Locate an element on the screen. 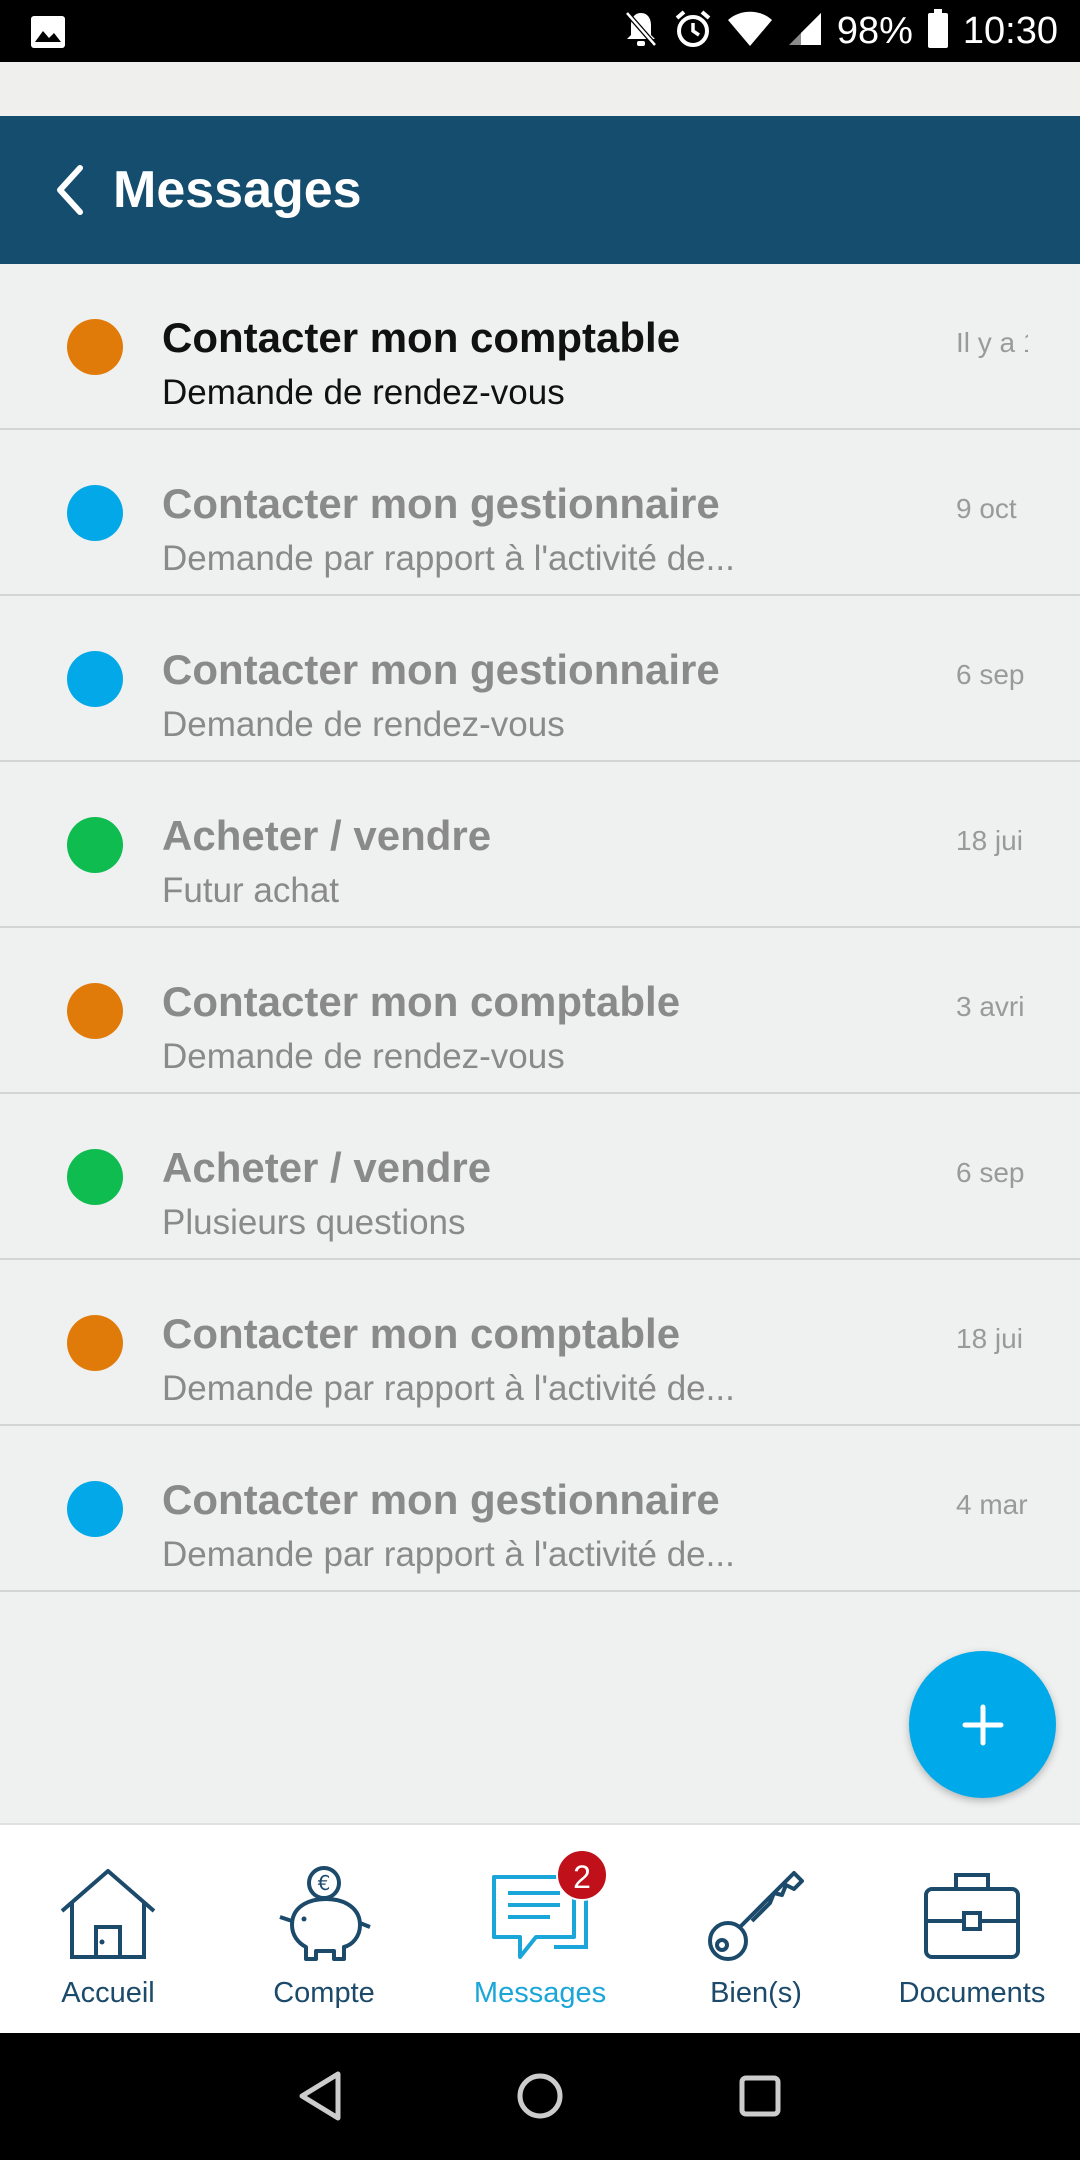  system-navigation-bar is located at coordinates (540, 2096).